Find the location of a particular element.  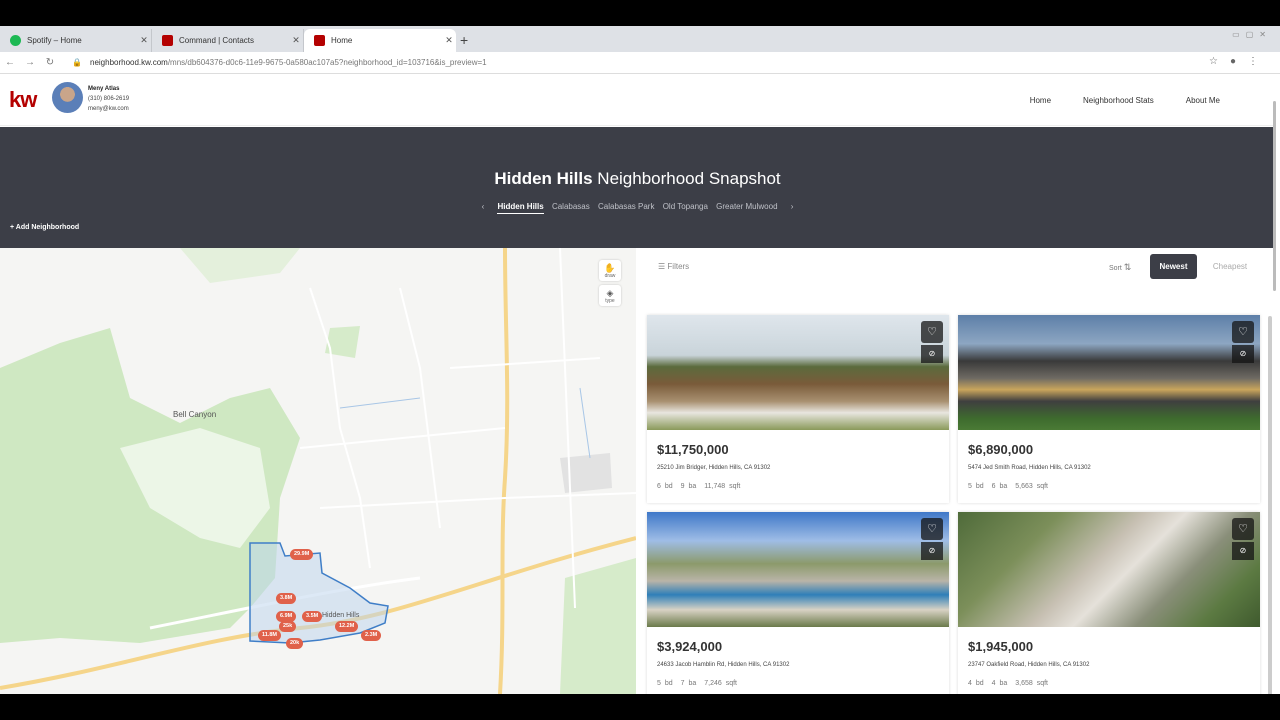

listing-baths: 9 ba is located at coordinates (688, 486).